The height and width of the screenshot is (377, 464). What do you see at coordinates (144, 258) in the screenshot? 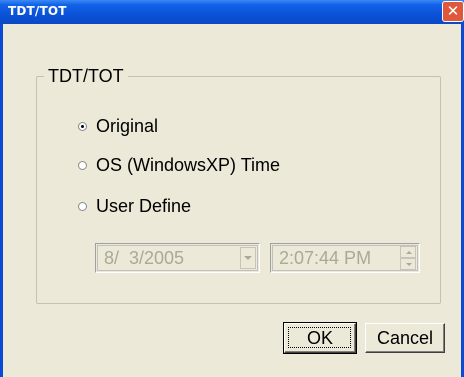
I see `date-value: 8/ 3/2005` at bounding box center [144, 258].